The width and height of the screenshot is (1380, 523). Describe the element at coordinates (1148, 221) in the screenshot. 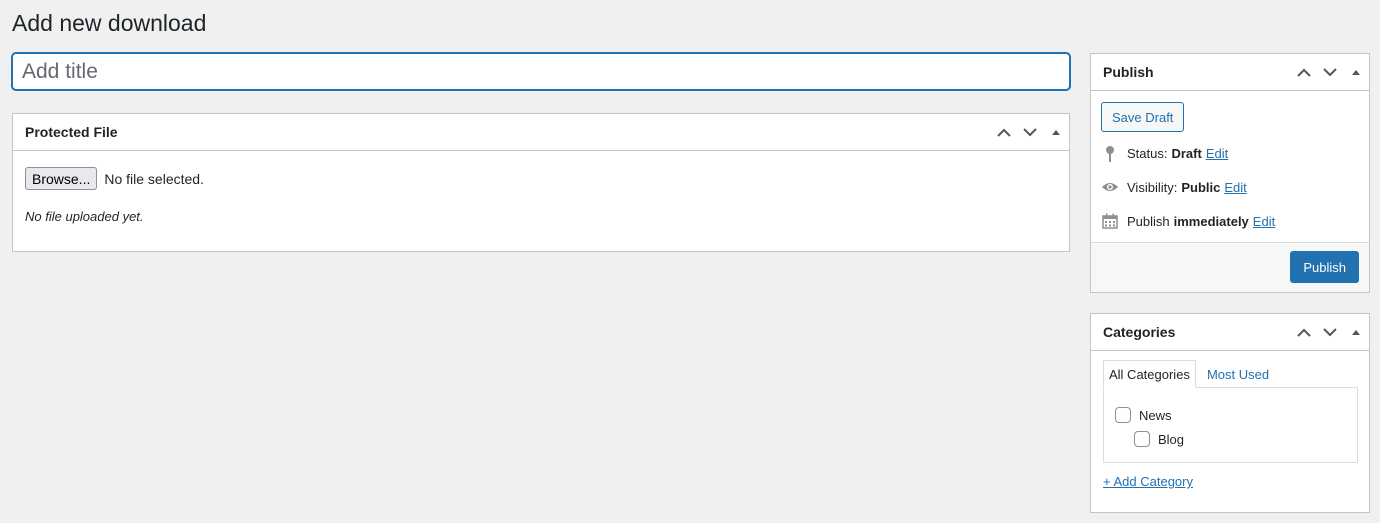

I see `schedule-label: Publish` at that location.